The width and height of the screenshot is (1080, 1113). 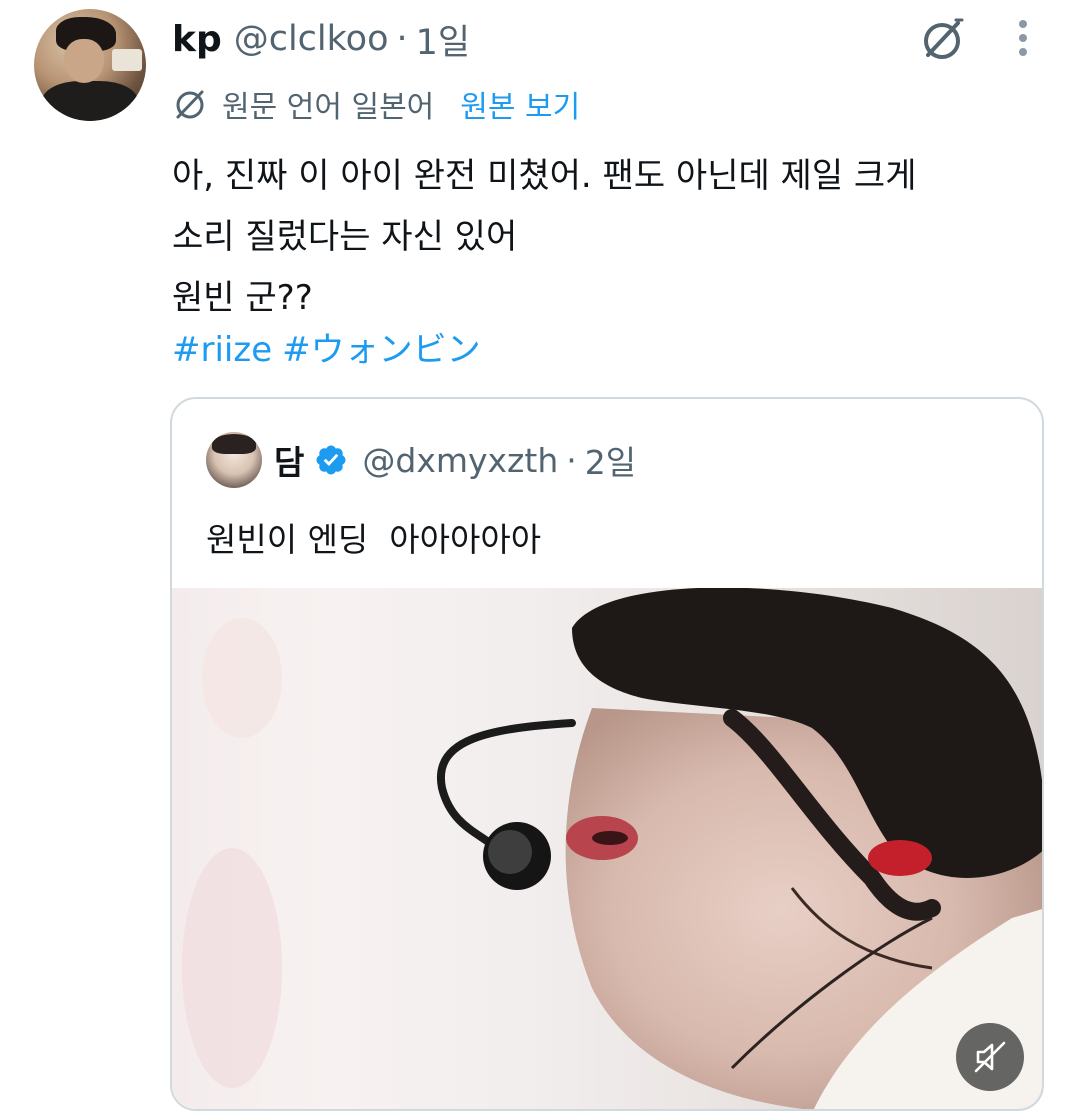 I want to click on volume-muted-icon, so click(x=990, y=1057).